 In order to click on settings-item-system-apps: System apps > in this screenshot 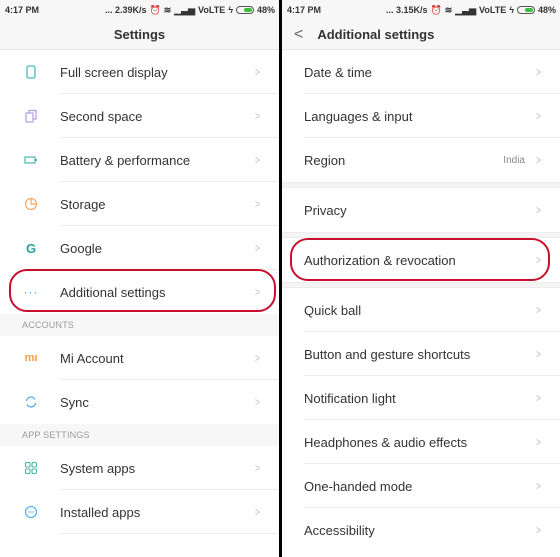, I will do `click(139, 468)`.